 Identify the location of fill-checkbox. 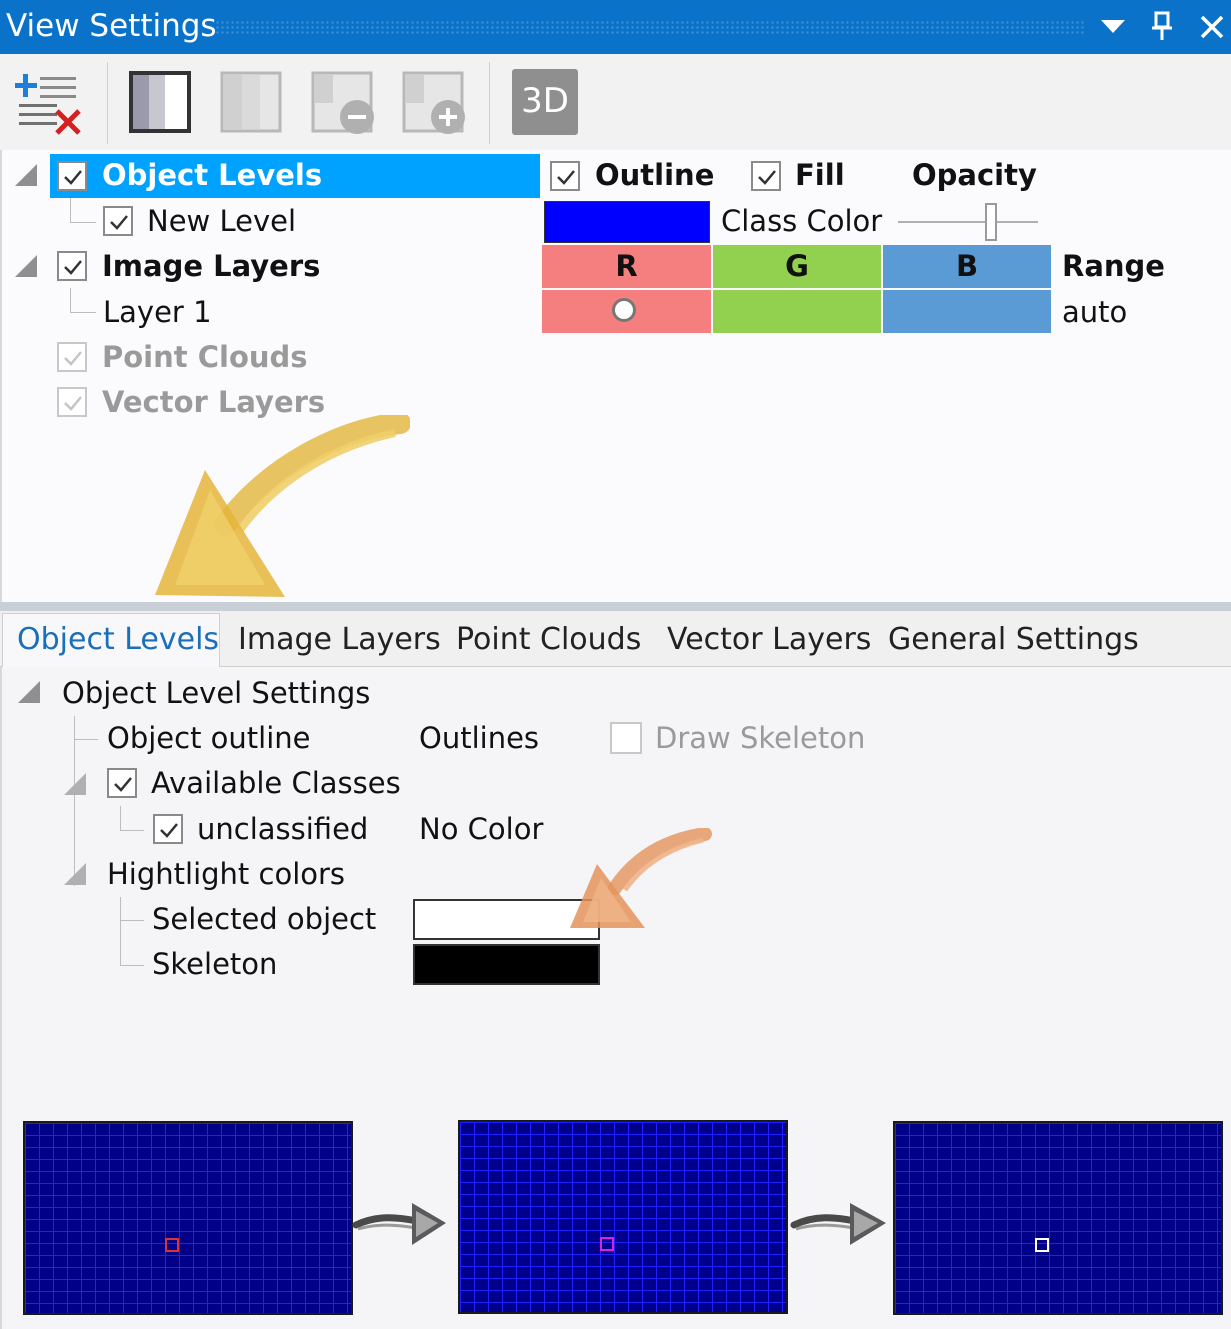
(766, 176).